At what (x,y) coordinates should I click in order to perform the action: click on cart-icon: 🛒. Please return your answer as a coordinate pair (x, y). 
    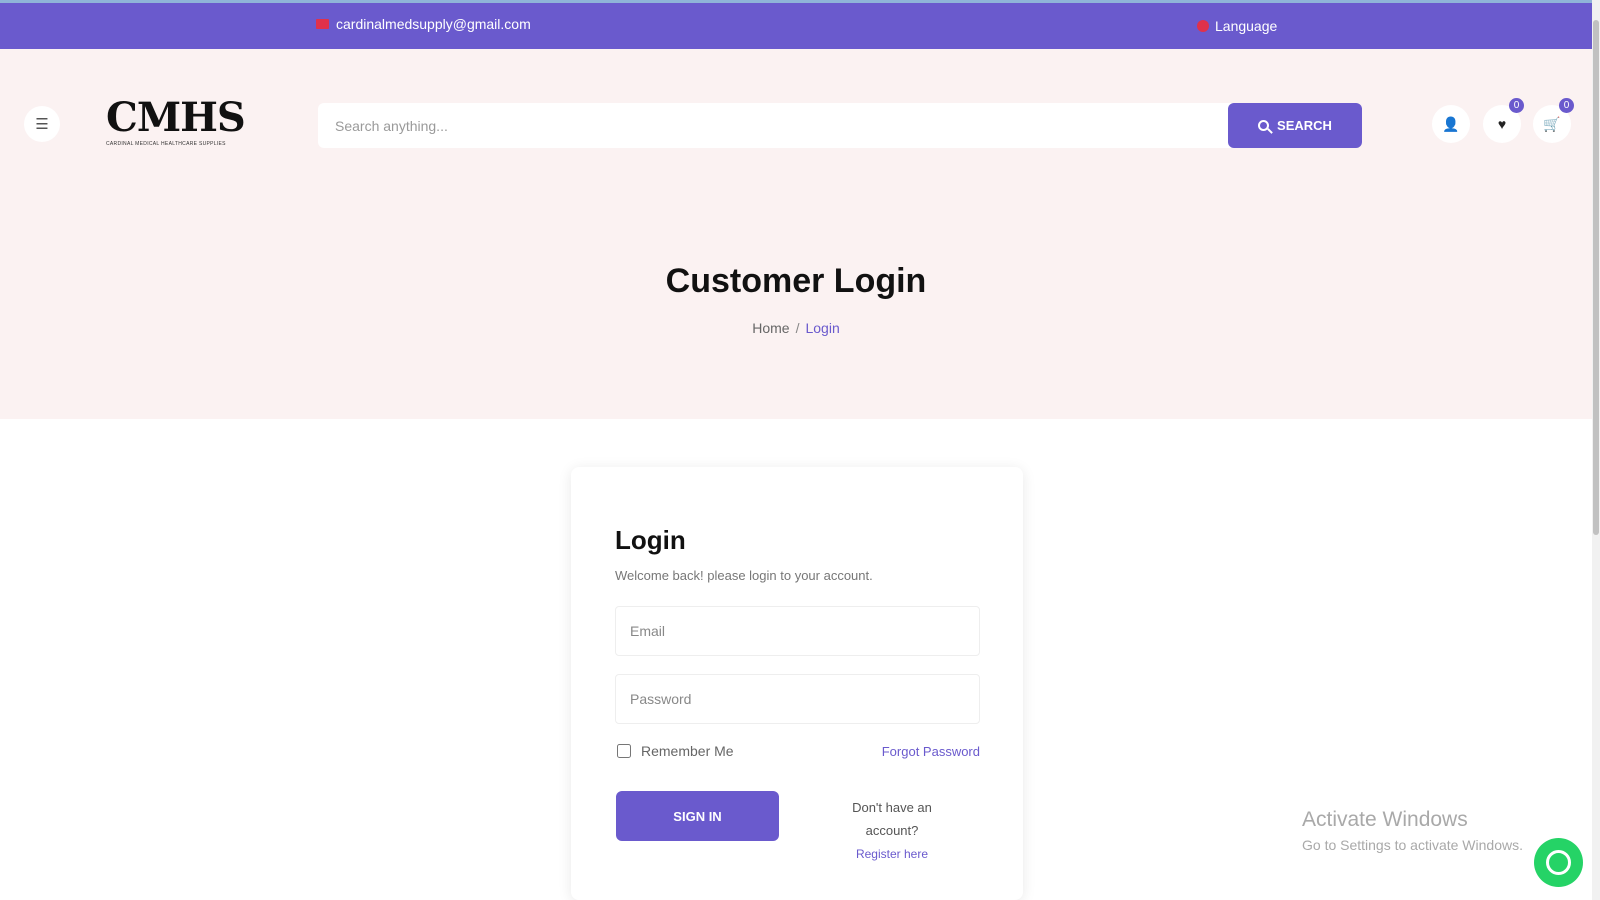
    Looking at the image, I should click on (1552, 123).